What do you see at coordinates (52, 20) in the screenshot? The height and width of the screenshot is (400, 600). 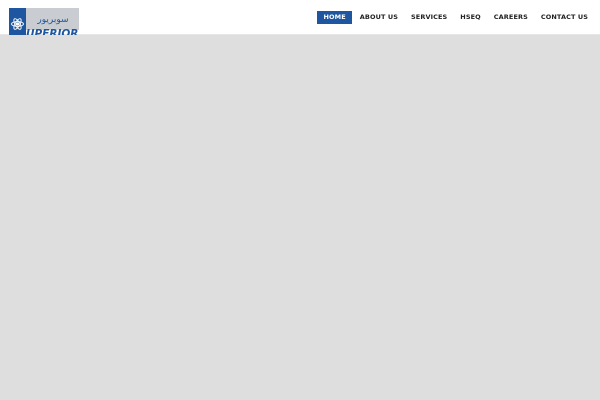 I see `logo-arabic-text: سوبريور` at bounding box center [52, 20].